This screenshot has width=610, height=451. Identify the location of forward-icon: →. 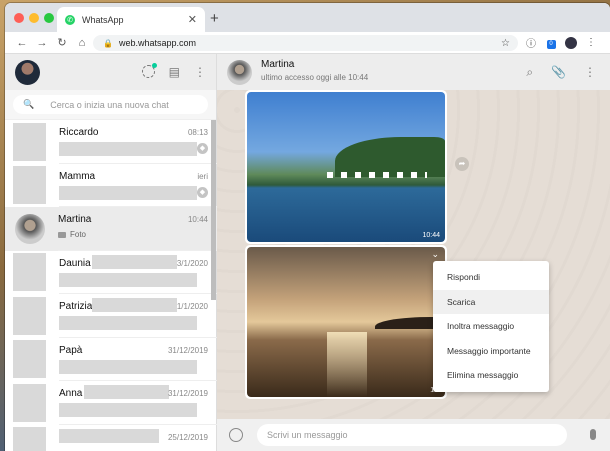
(42, 43).